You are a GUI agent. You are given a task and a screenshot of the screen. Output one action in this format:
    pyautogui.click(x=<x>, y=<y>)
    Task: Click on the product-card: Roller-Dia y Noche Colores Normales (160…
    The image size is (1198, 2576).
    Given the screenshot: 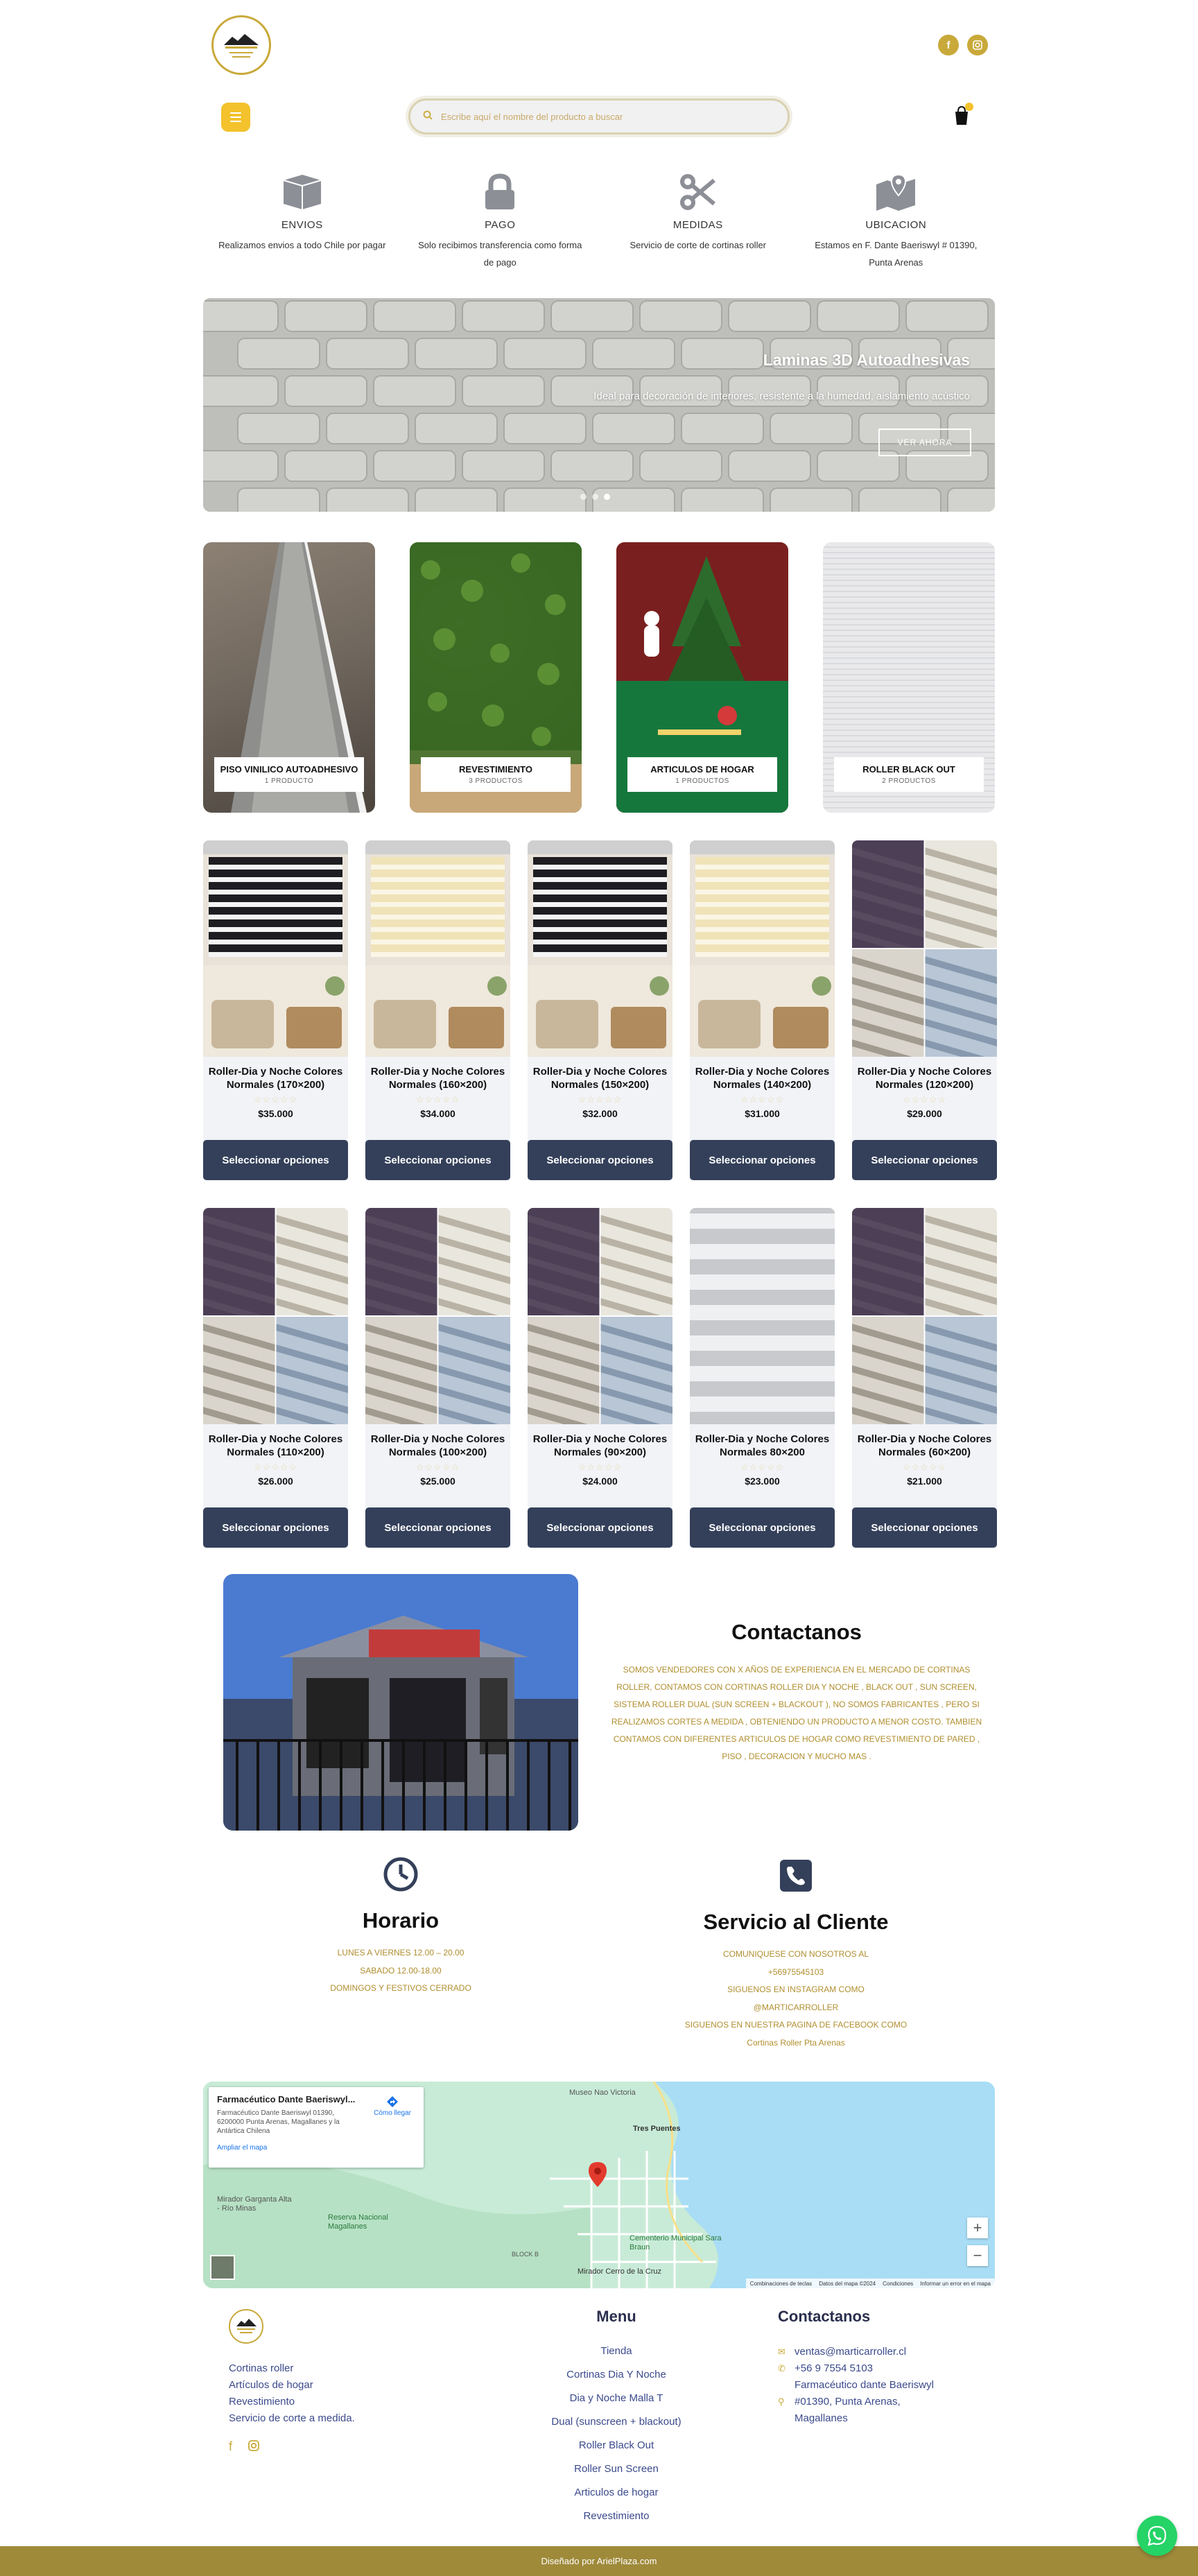 What is the action you would take?
    pyautogui.click(x=438, y=1010)
    